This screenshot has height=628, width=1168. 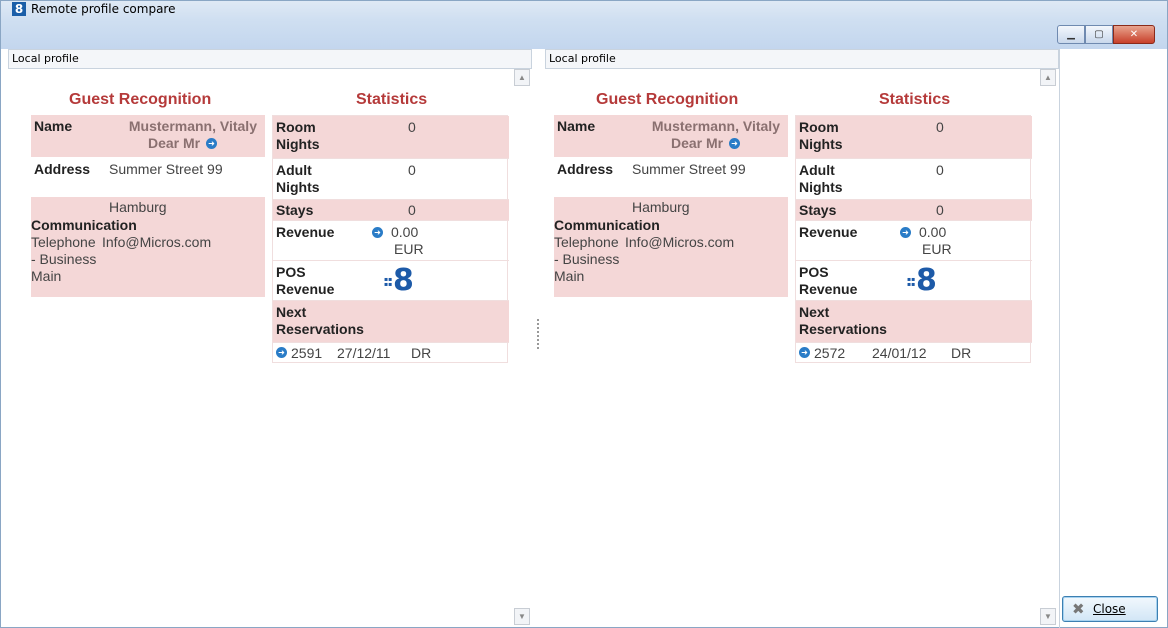 What do you see at coordinates (914, 178) in the screenshot?
I see `right-adult-nights-row: Adult Nights 0` at bounding box center [914, 178].